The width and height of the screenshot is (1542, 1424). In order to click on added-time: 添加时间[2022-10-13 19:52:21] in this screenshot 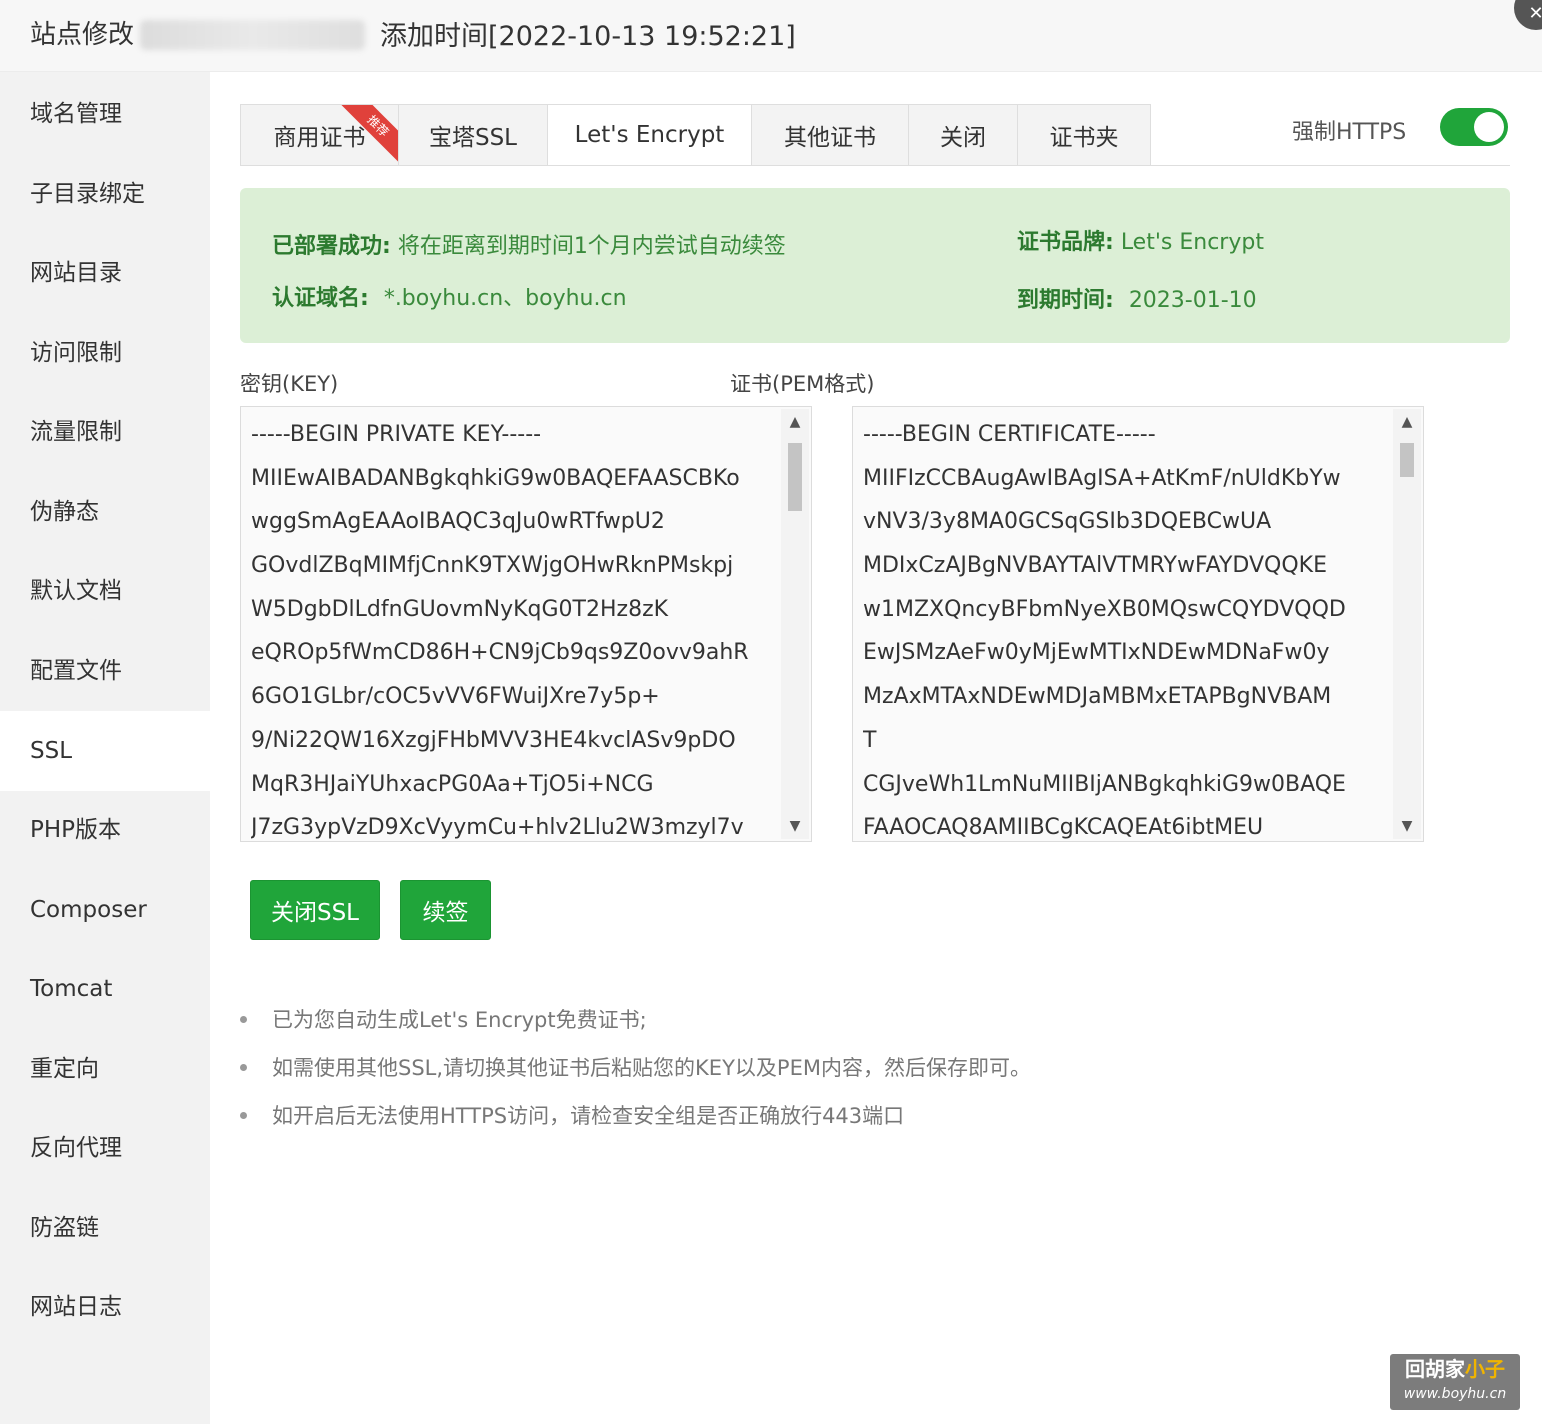, I will do `click(588, 36)`.